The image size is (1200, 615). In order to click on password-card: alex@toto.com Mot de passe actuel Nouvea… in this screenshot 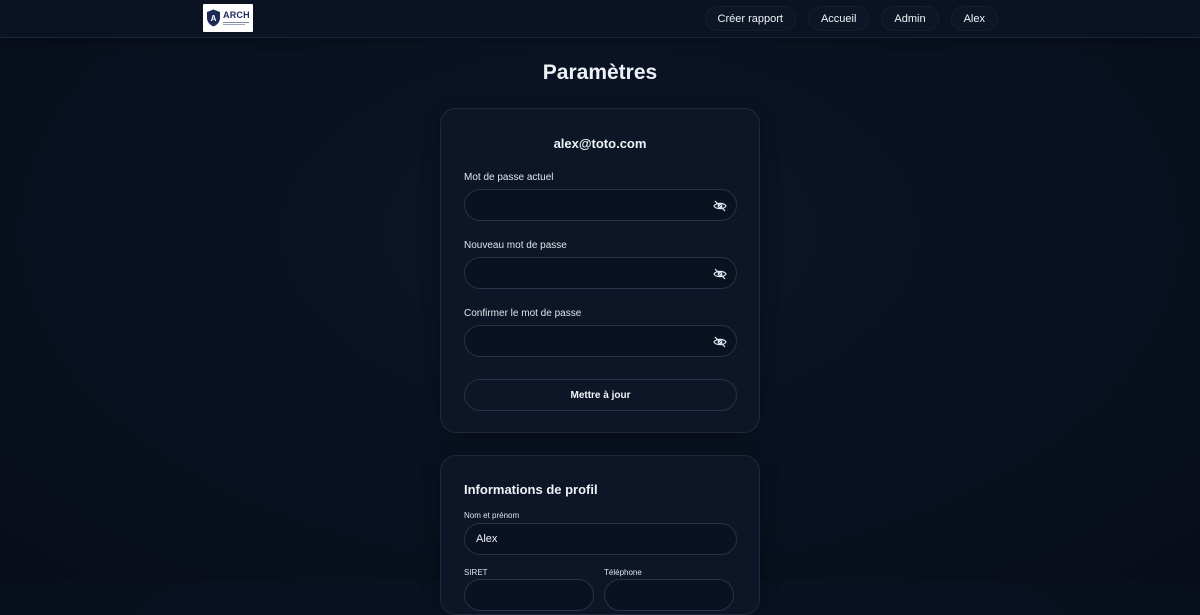, I will do `click(600, 270)`.